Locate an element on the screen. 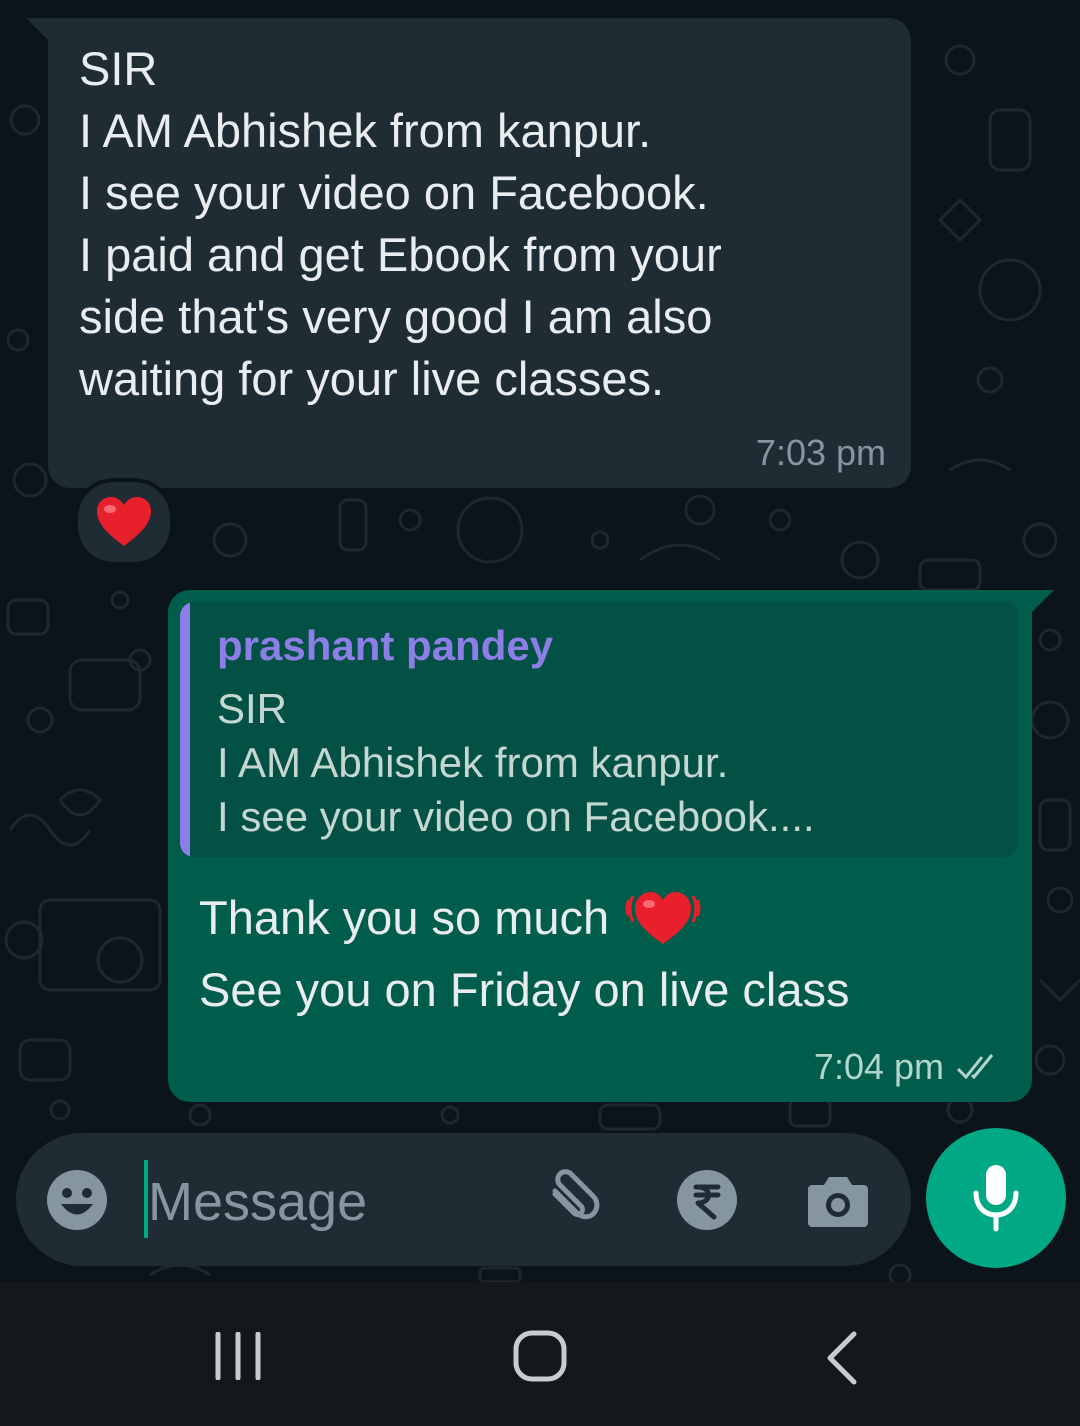 The width and height of the screenshot is (1080, 1426). message-input: Message is located at coordinates (257, 1202).